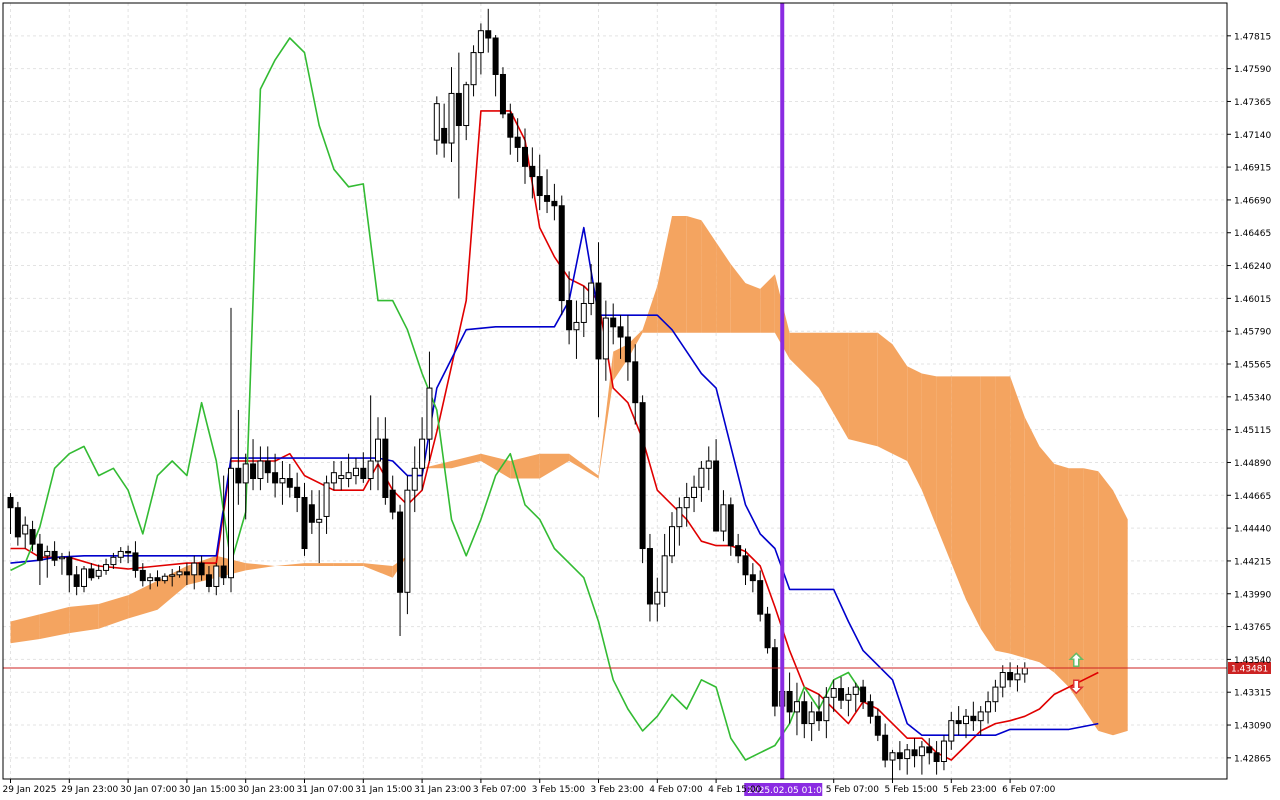 The width and height of the screenshot is (1280, 800). Describe the element at coordinates (1252, 530) in the screenshot. I see `y-tick-label: 1.44440` at that location.